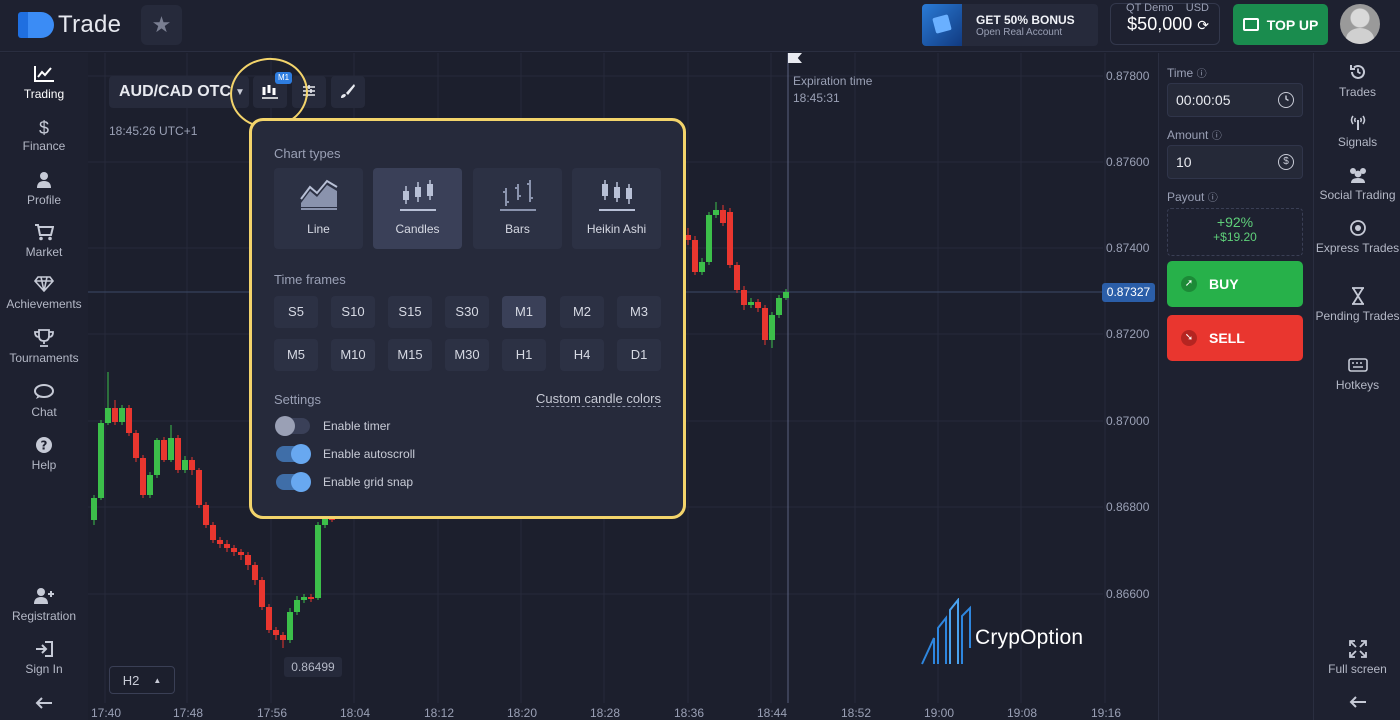 Image resolution: width=1400 pixels, height=720 pixels. I want to click on top-up-button: TOP UP, so click(1280, 24).